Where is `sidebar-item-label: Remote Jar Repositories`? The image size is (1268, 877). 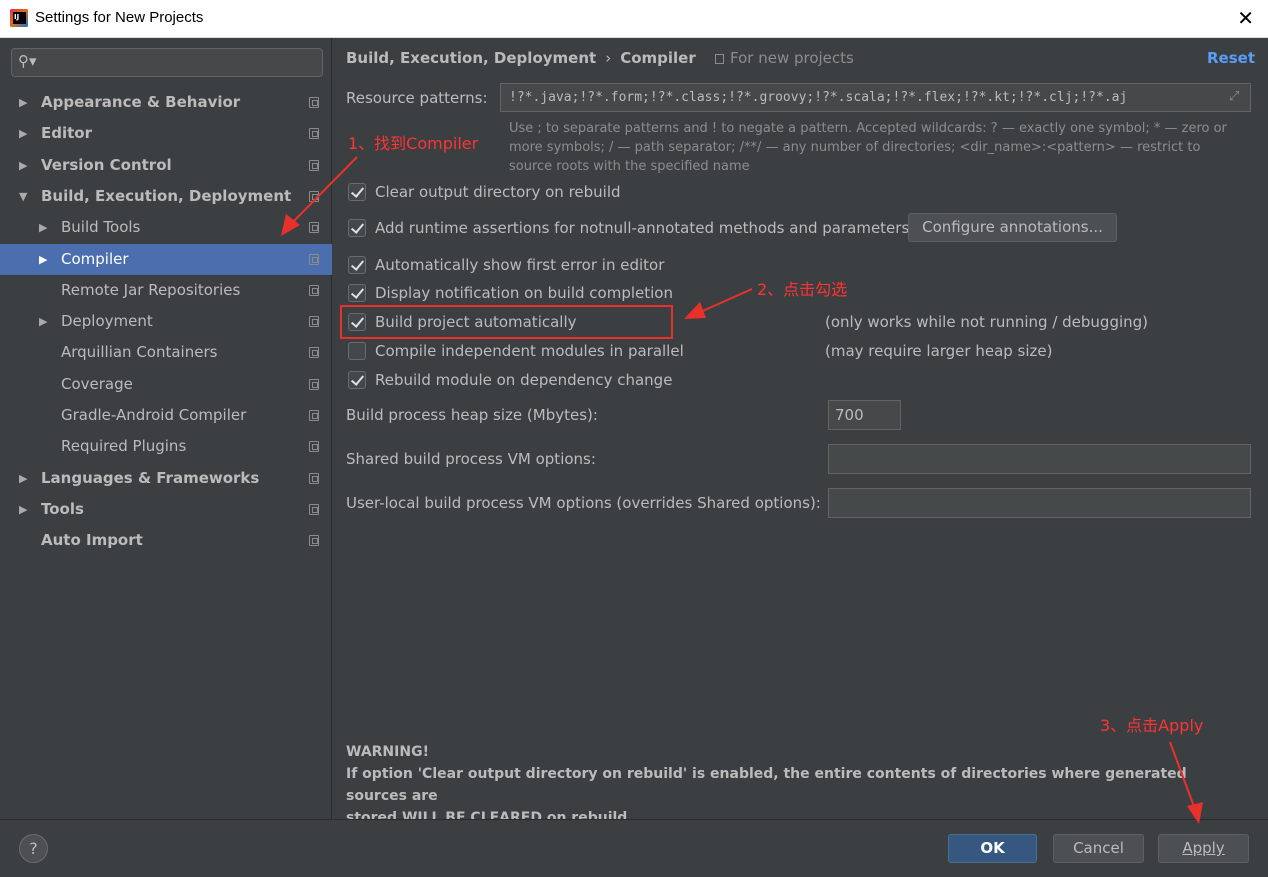
sidebar-item-label: Remote Jar Repositories is located at coordinates (151, 289).